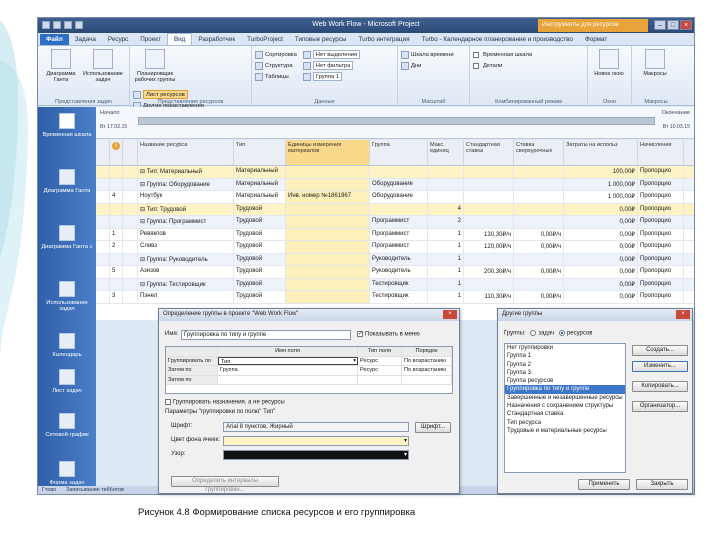  Describe the element at coordinates (565, 431) in the screenshot. I see `list-item: Трудовые и материальные ресурсы` at that location.